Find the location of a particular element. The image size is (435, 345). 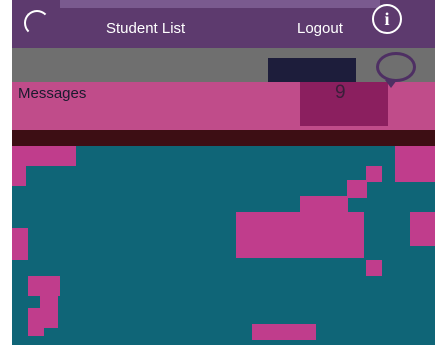

info-icon: i is located at coordinates (387, 19).